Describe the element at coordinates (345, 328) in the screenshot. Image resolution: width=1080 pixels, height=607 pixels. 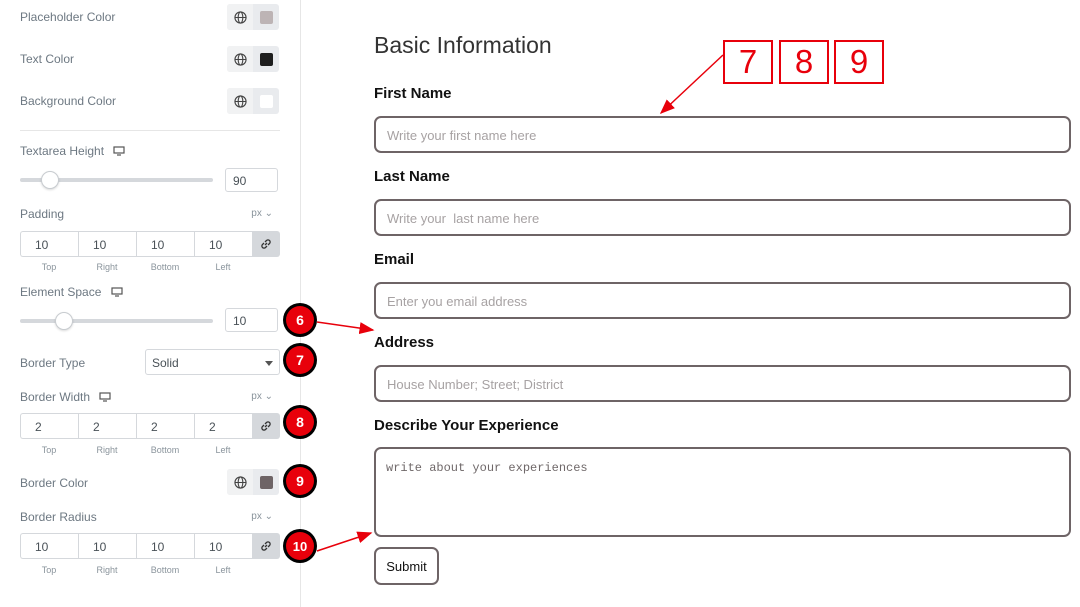
I see `arrow-6-to-address` at that location.